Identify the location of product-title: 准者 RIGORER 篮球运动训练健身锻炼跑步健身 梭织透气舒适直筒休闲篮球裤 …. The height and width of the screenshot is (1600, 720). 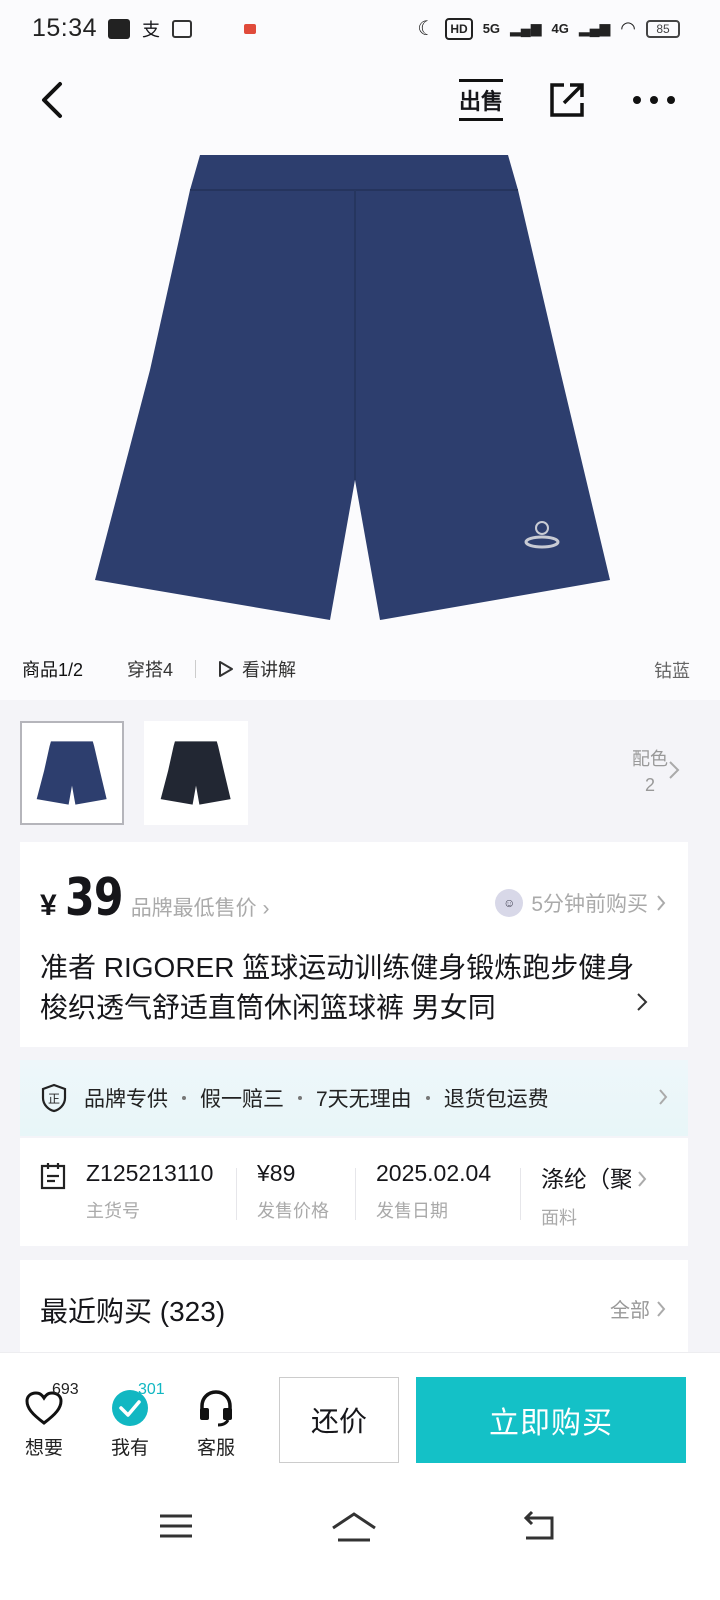
(350, 988).